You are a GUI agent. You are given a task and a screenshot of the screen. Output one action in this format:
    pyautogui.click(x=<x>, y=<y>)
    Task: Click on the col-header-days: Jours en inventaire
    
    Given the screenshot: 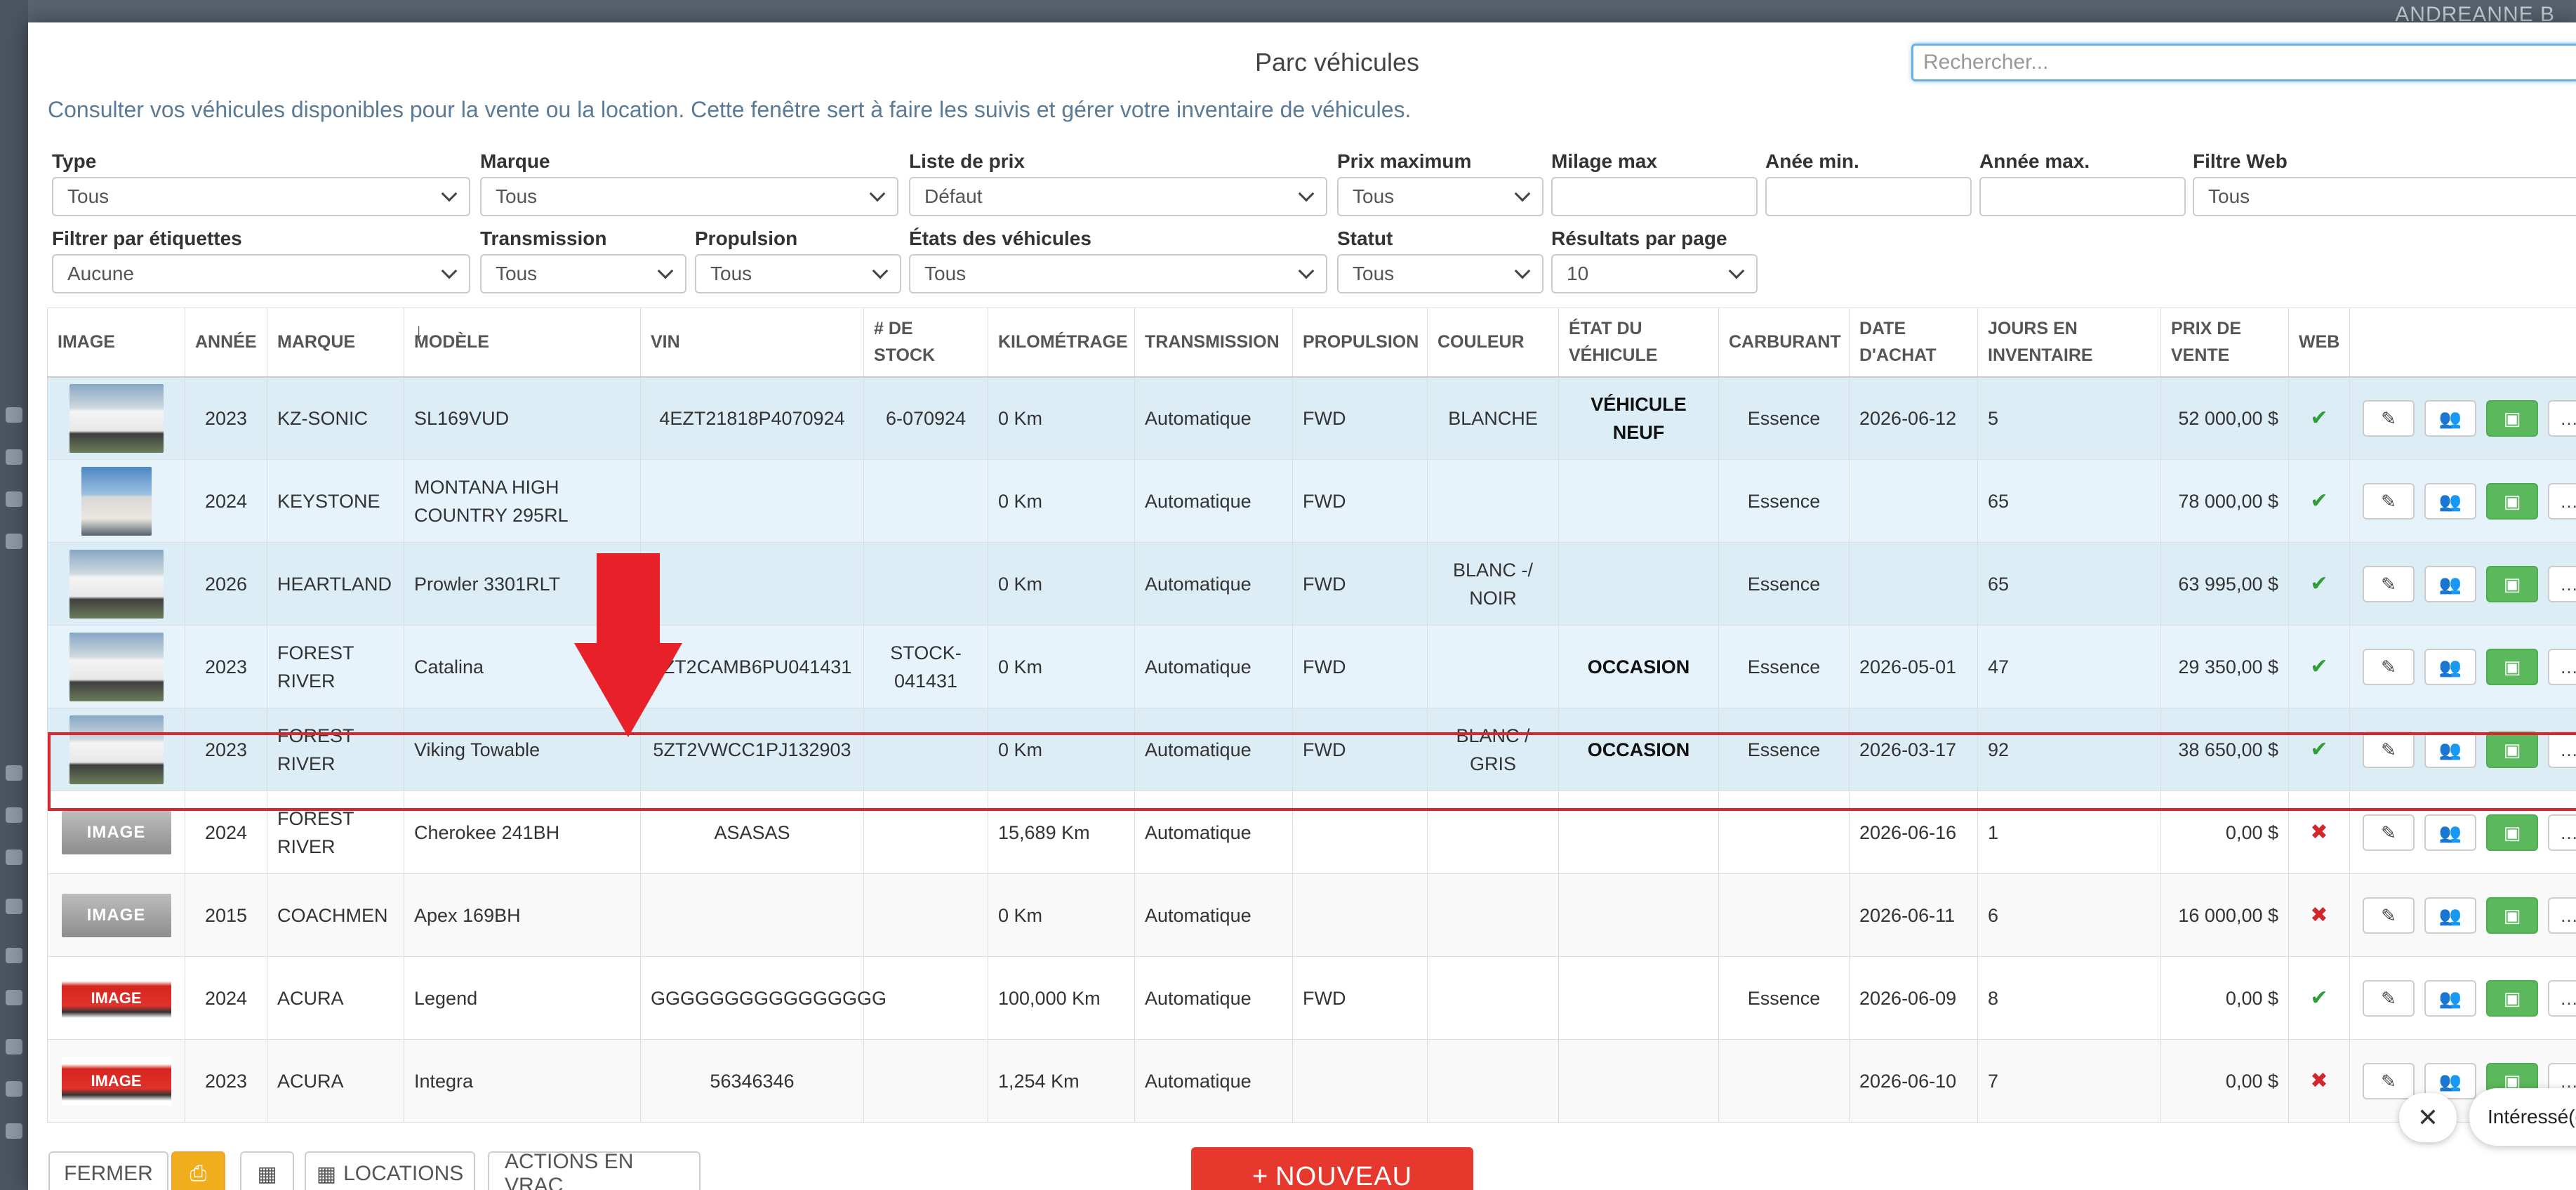 What is the action you would take?
    pyautogui.click(x=2069, y=343)
    